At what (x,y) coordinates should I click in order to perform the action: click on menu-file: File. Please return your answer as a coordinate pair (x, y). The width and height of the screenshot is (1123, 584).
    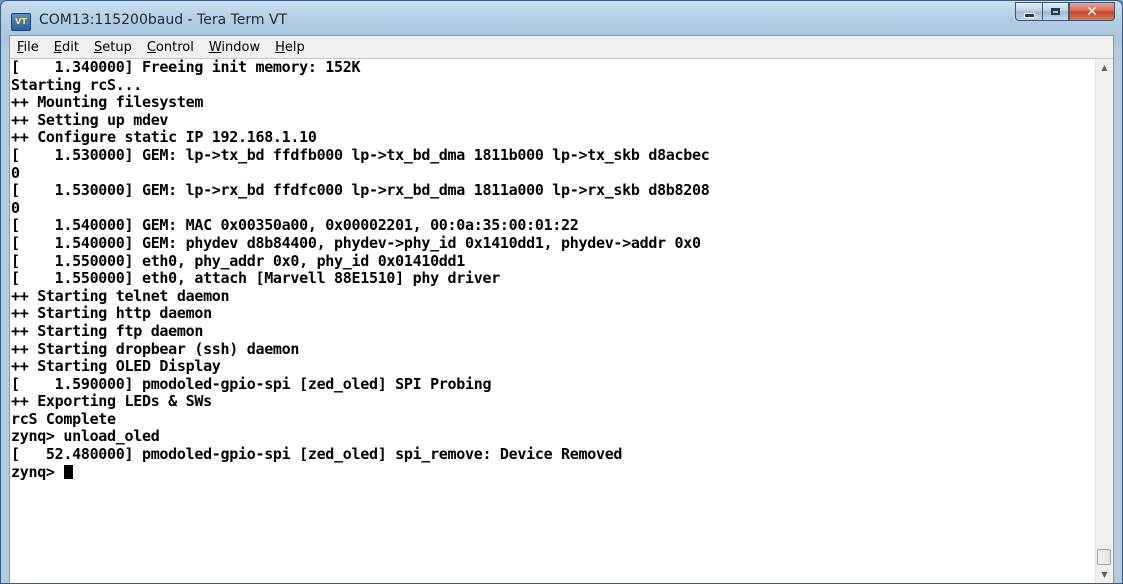
    Looking at the image, I should click on (28, 47).